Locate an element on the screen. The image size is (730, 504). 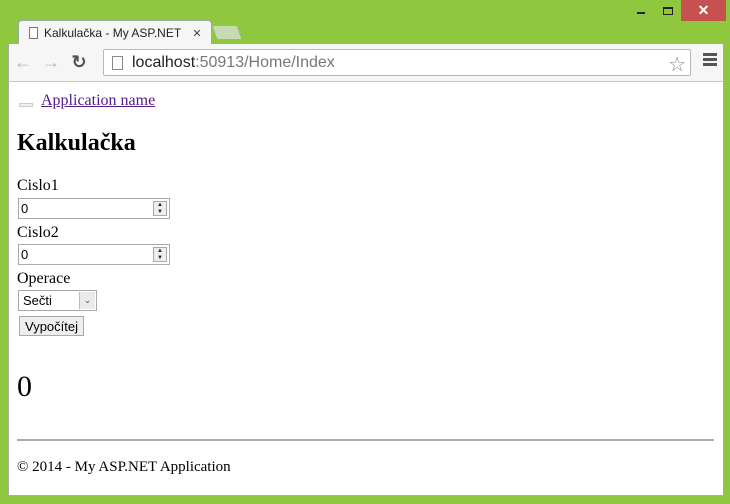
back-button: ← is located at coordinates (23, 63).